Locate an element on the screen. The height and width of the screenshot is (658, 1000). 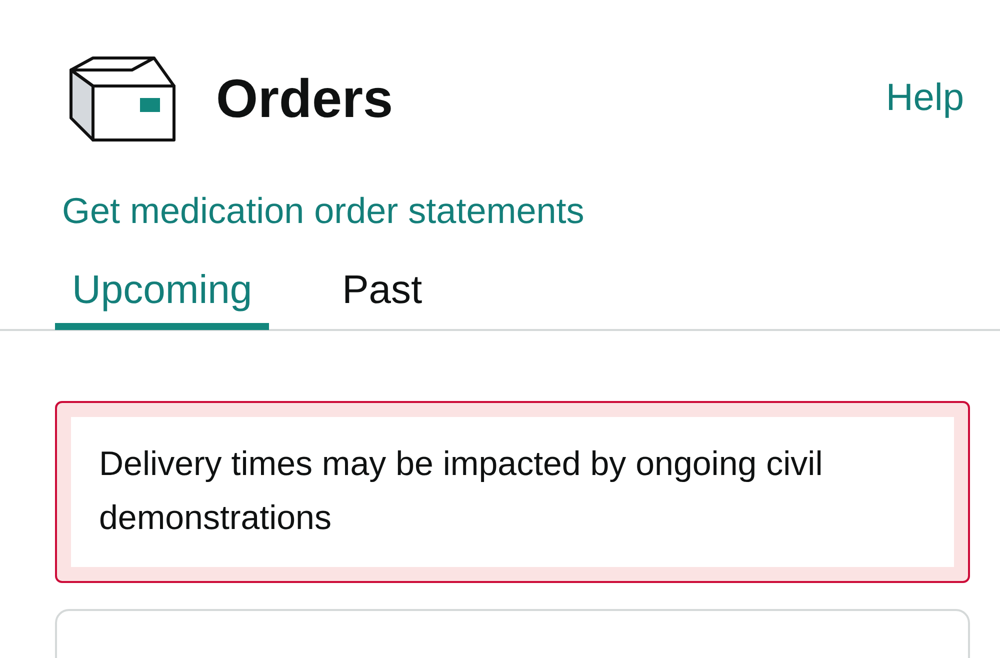
alert-message: Delivery times may be impacted by ongoing civil demonstrations is located at coordinates (461, 491).